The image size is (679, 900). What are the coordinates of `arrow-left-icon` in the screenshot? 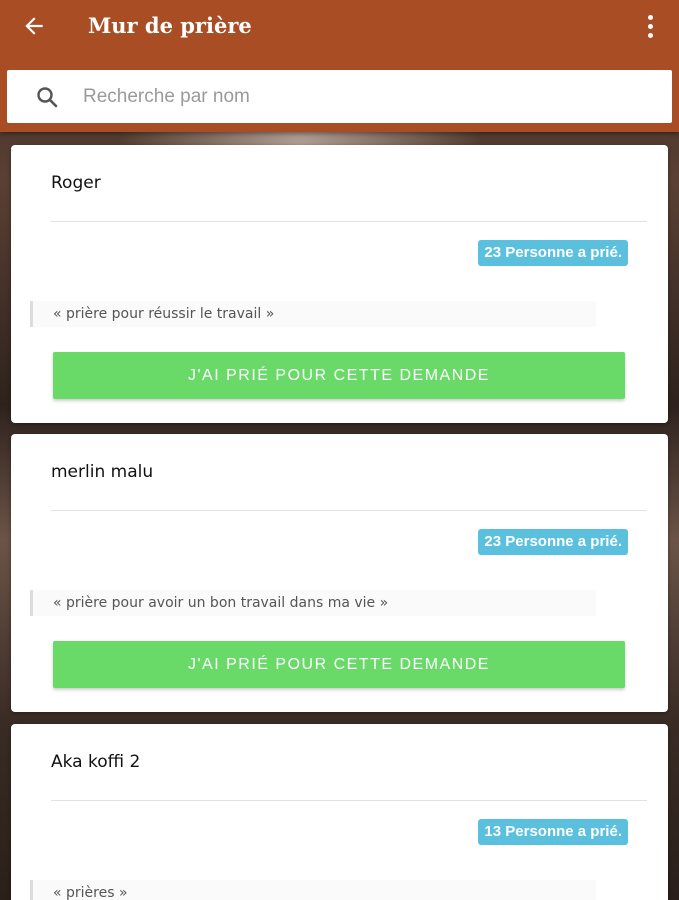 It's located at (34, 26).